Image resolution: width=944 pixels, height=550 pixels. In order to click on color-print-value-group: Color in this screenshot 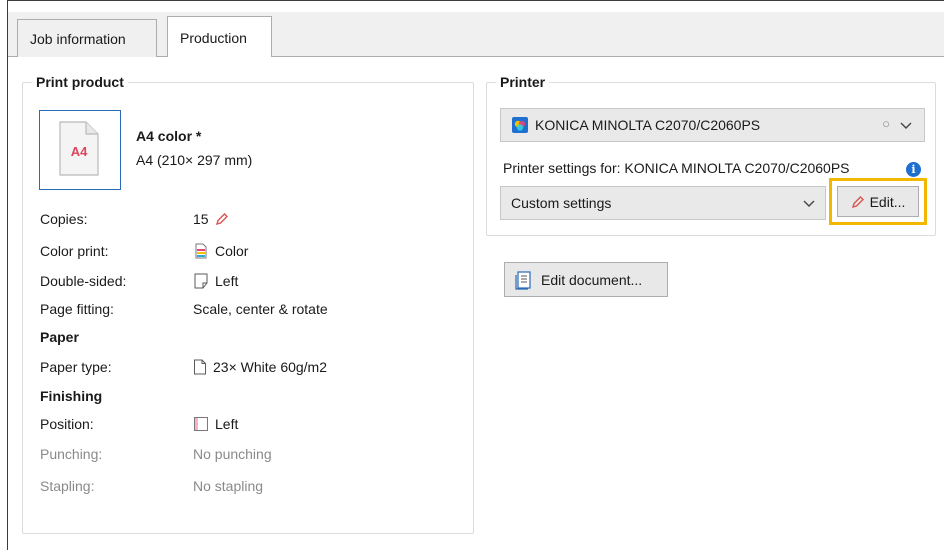, I will do `click(220, 251)`.